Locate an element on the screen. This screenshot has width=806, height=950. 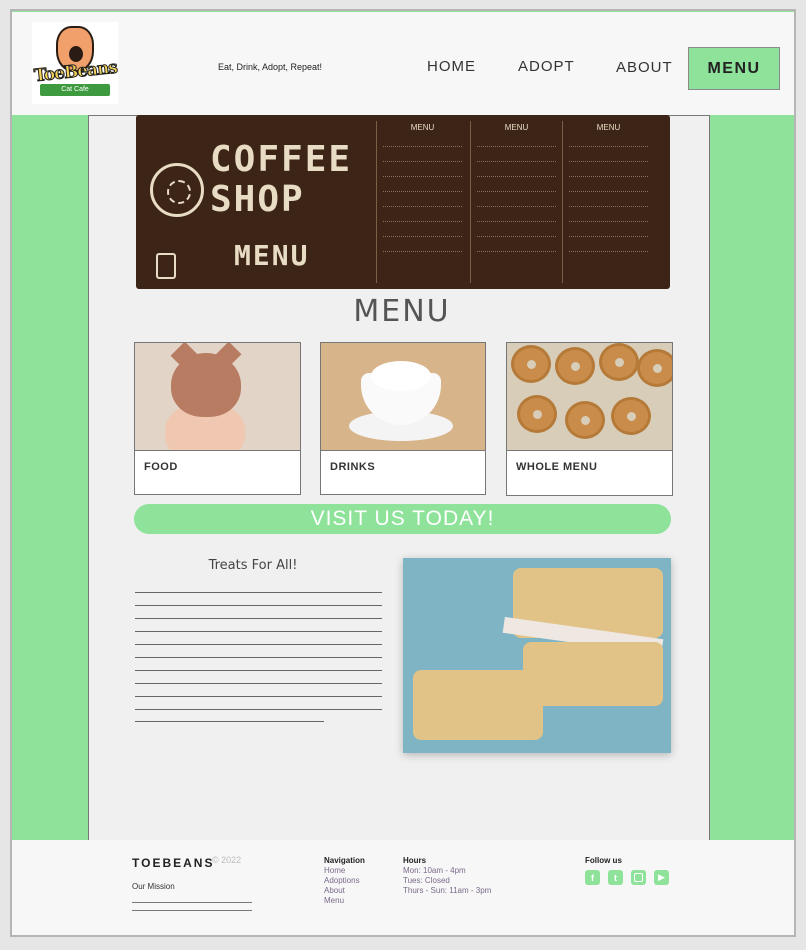
nav-home: HOME is located at coordinates (451, 66).